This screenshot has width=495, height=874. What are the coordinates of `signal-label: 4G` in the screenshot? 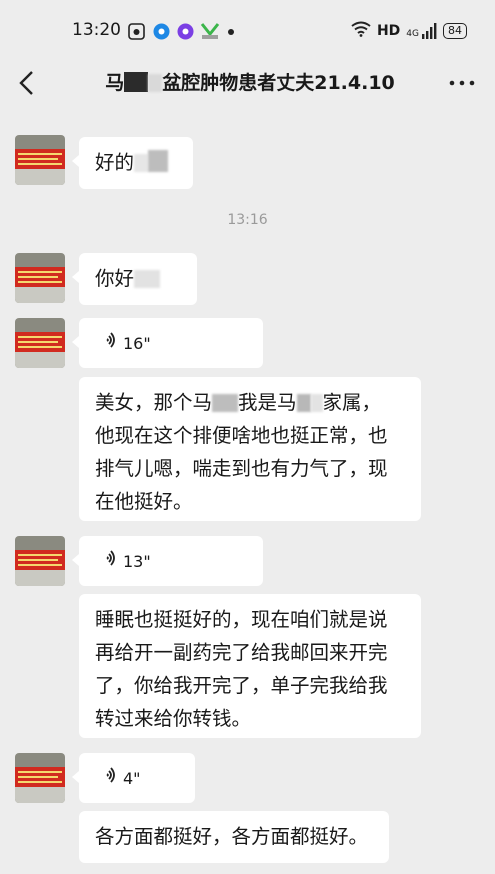 It's located at (412, 34).